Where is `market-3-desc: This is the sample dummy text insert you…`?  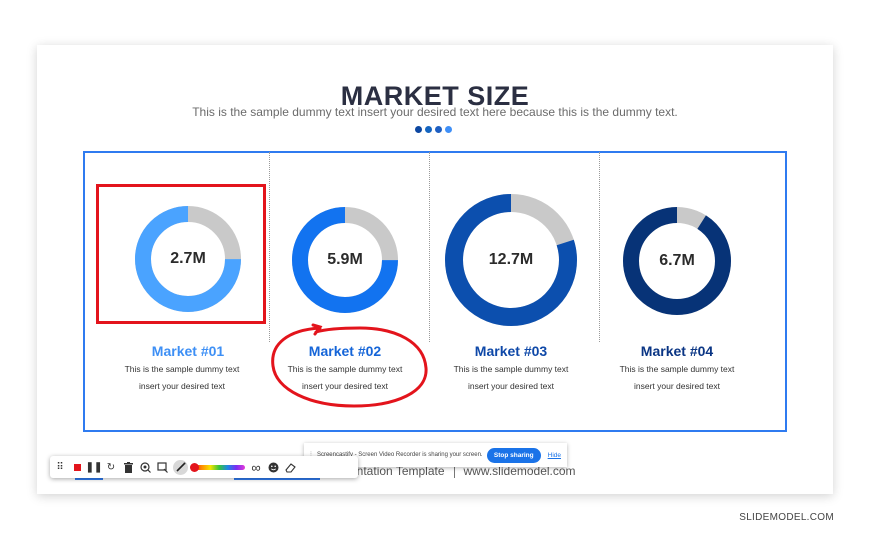
market-3-desc: This is the sample dummy text insert you… is located at coordinates (511, 378).